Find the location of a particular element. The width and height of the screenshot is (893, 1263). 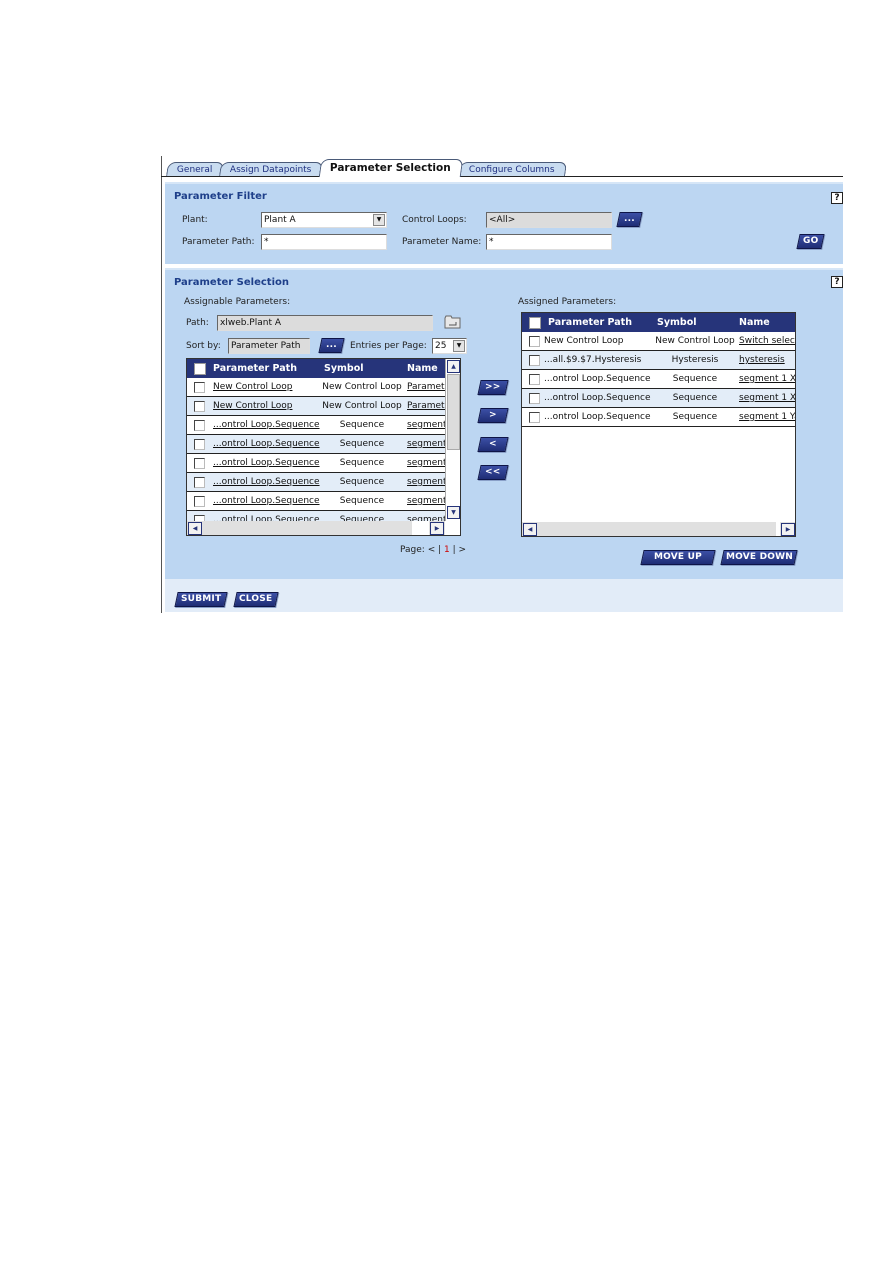

control-loops-field: <All> is located at coordinates (549, 220).